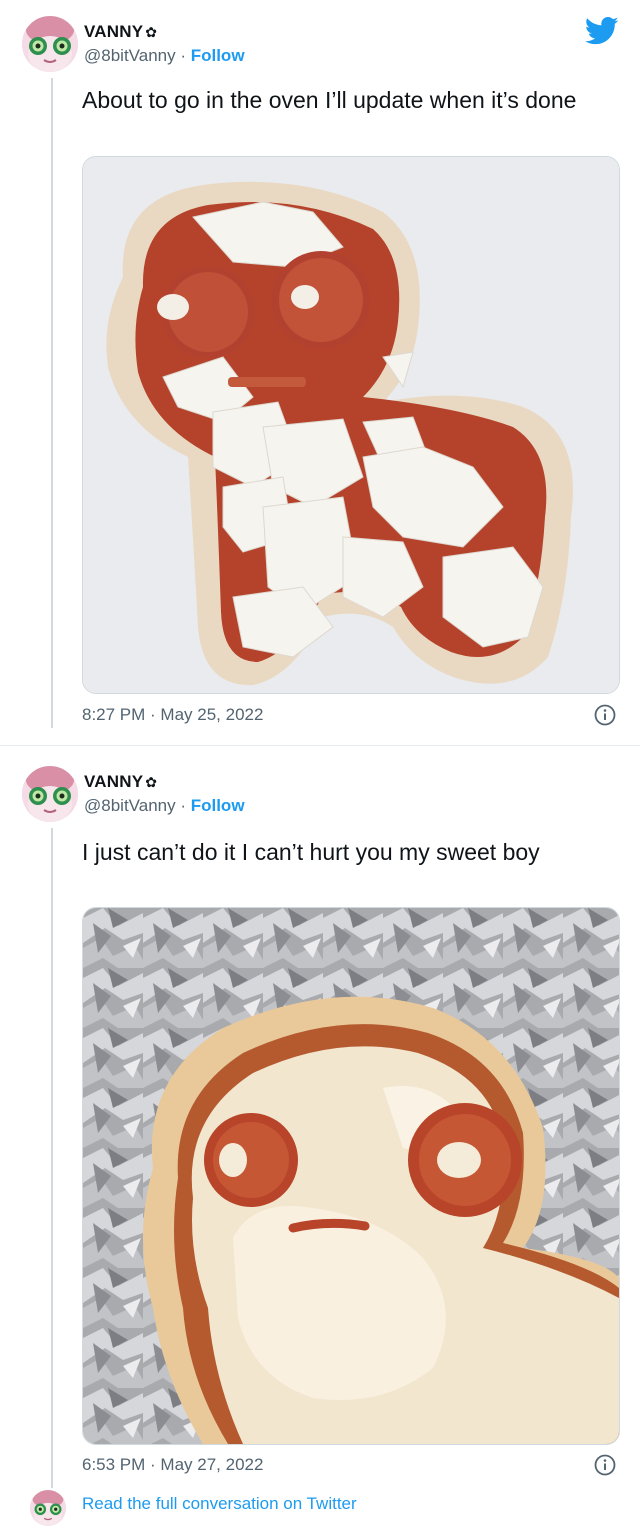  Describe the element at coordinates (172, 715) in the screenshot. I see `tweet-timestamp: 8:27 PM · May 25, 2022` at that location.